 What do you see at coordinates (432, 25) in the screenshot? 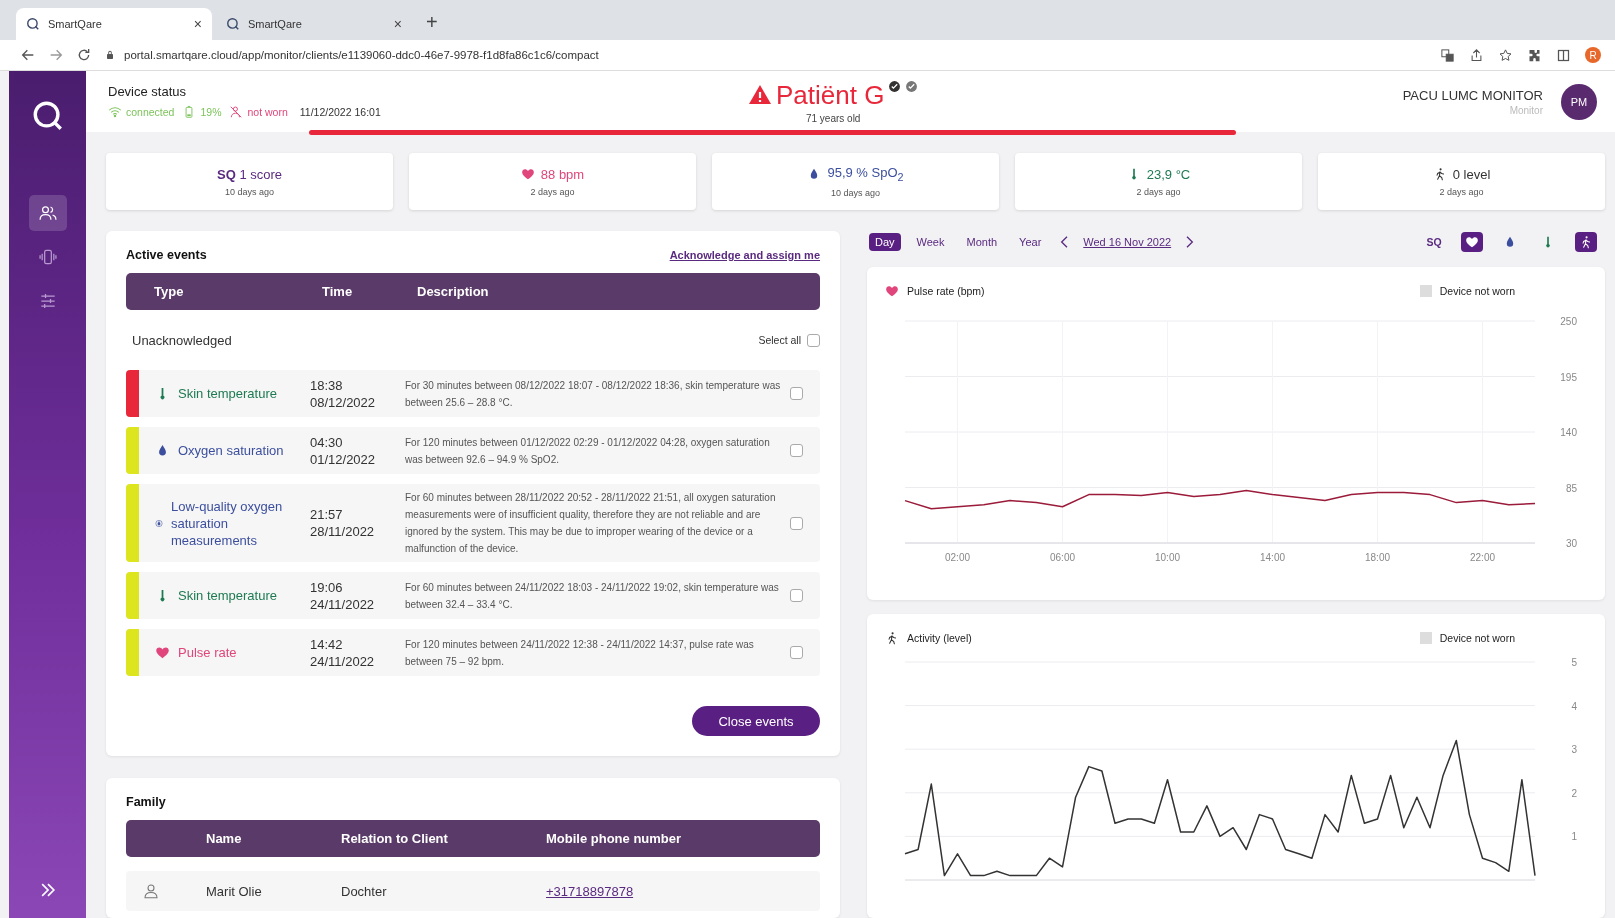
I see `new-tab-button: +` at bounding box center [432, 25].